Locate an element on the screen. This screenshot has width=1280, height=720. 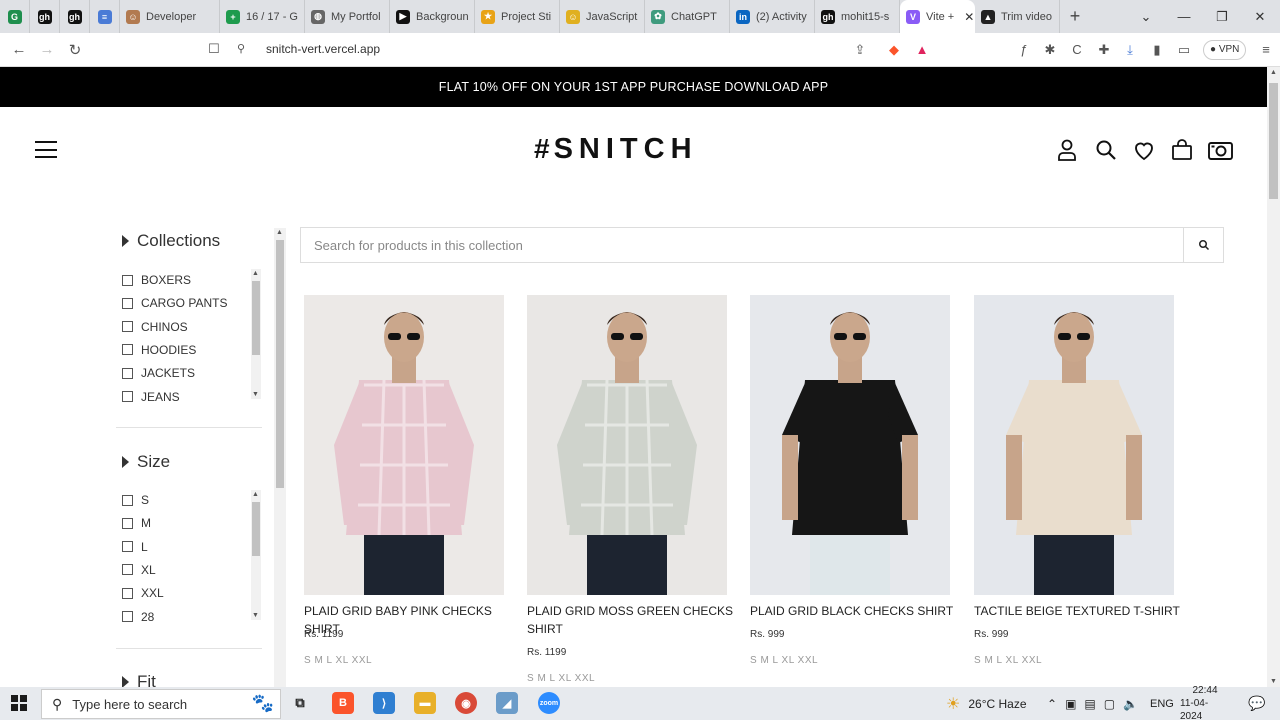
brave-shield-icon: ◆ is located at coordinates (894, 50).